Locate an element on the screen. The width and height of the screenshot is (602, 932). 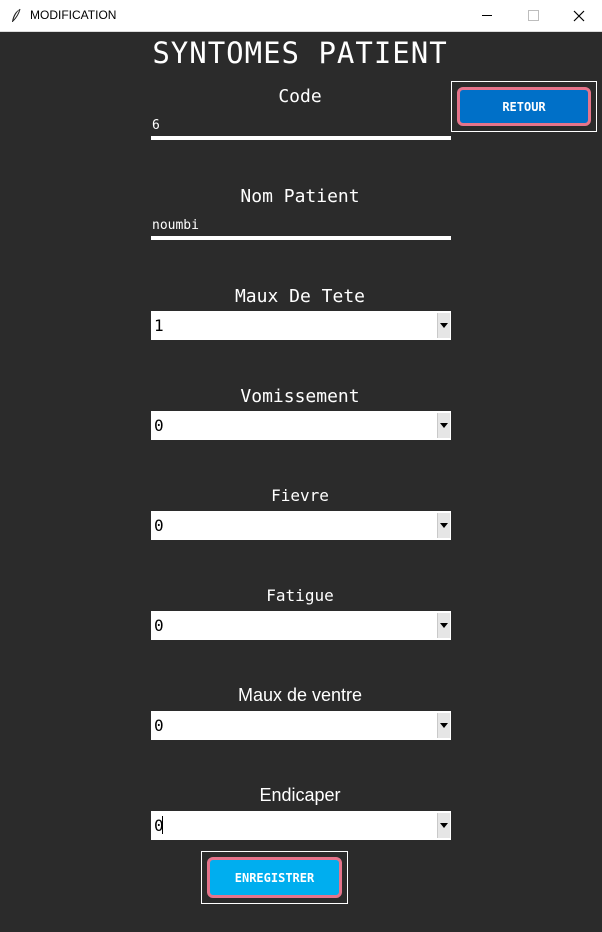
code-label: Code is located at coordinates (300, 96).